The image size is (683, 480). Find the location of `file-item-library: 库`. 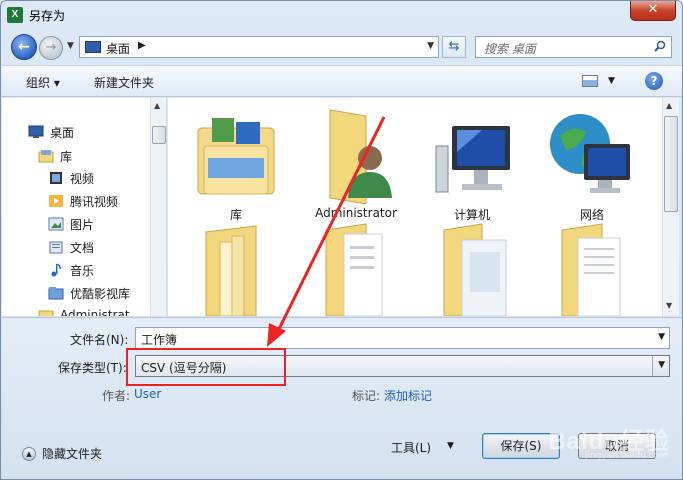

file-item-library: 库 is located at coordinates (236, 162).